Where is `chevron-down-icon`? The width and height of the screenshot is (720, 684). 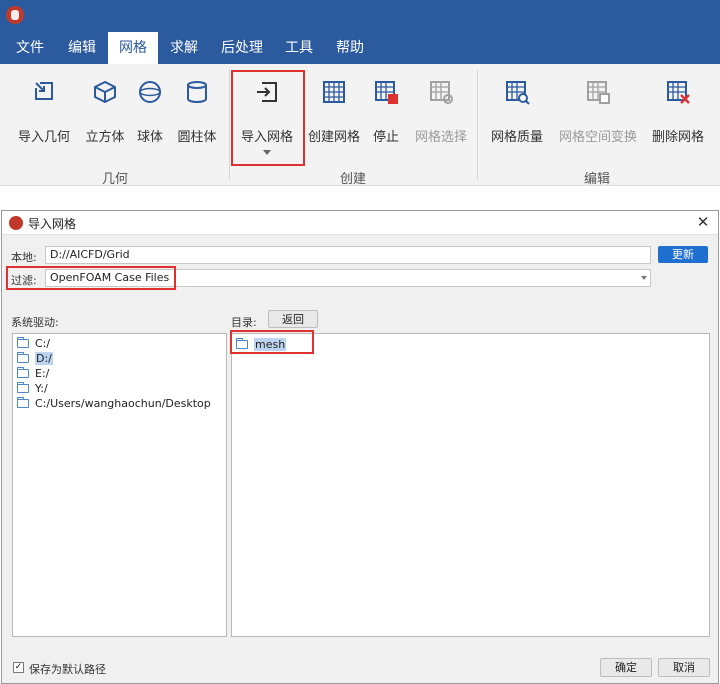 chevron-down-icon is located at coordinates (644, 278).